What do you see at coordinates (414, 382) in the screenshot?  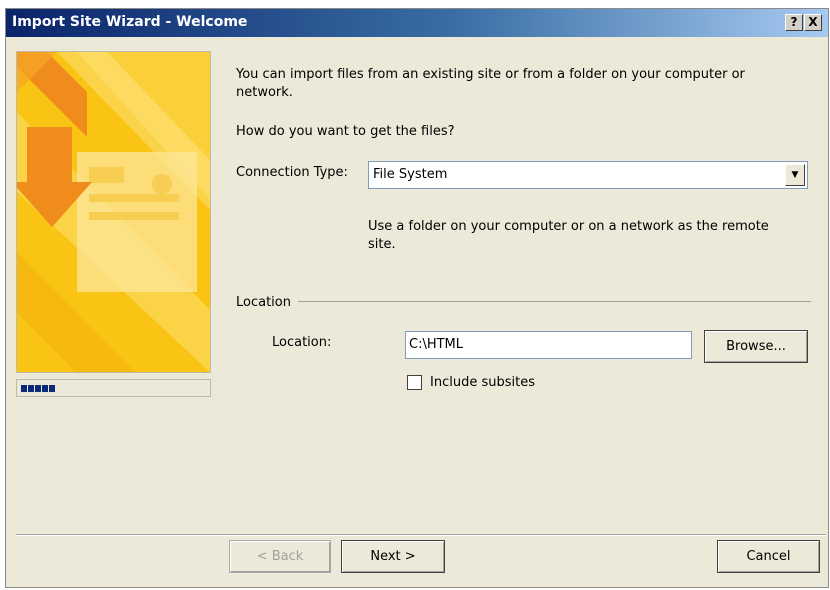 I see `include-subsites-checkbox` at bounding box center [414, 382].